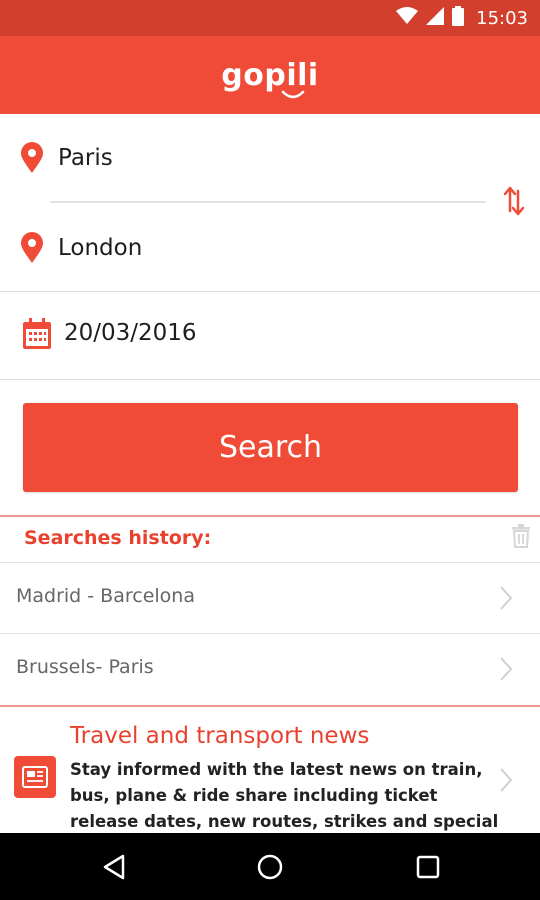 The width and height of the screenshot is (540, 900). I want to click on date-value: 20/03/2016, so click(130, 333).